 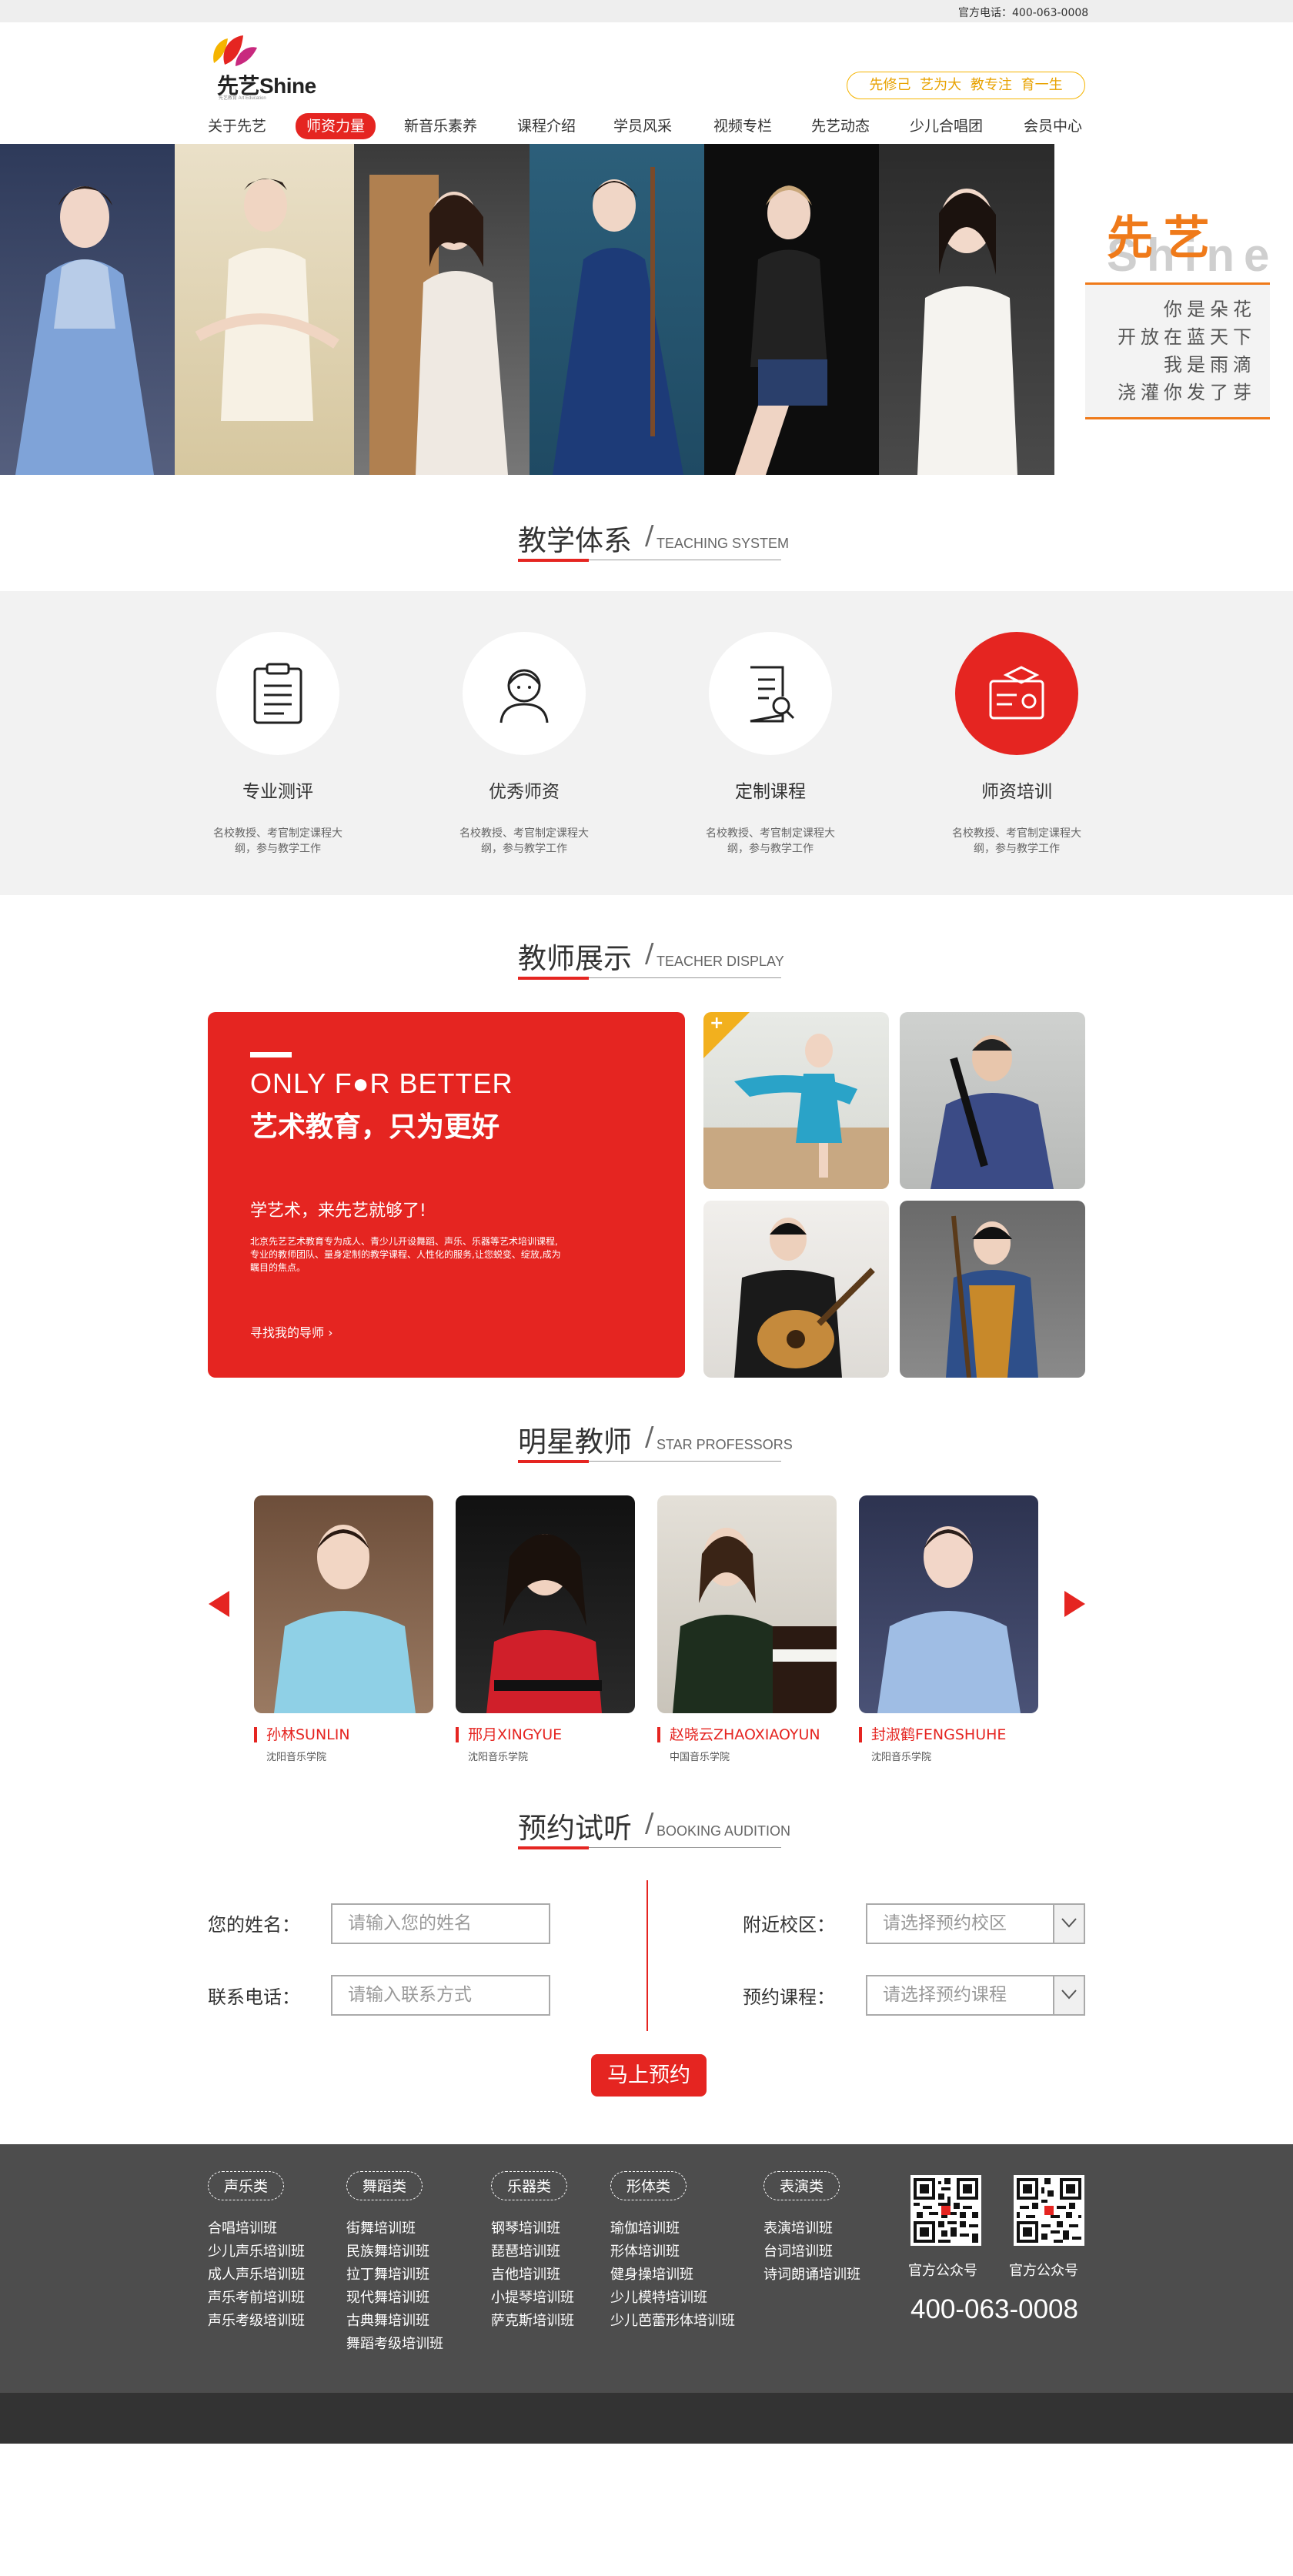 I want to click on nav-about: 关于先艺, so click(x=237, y=126).